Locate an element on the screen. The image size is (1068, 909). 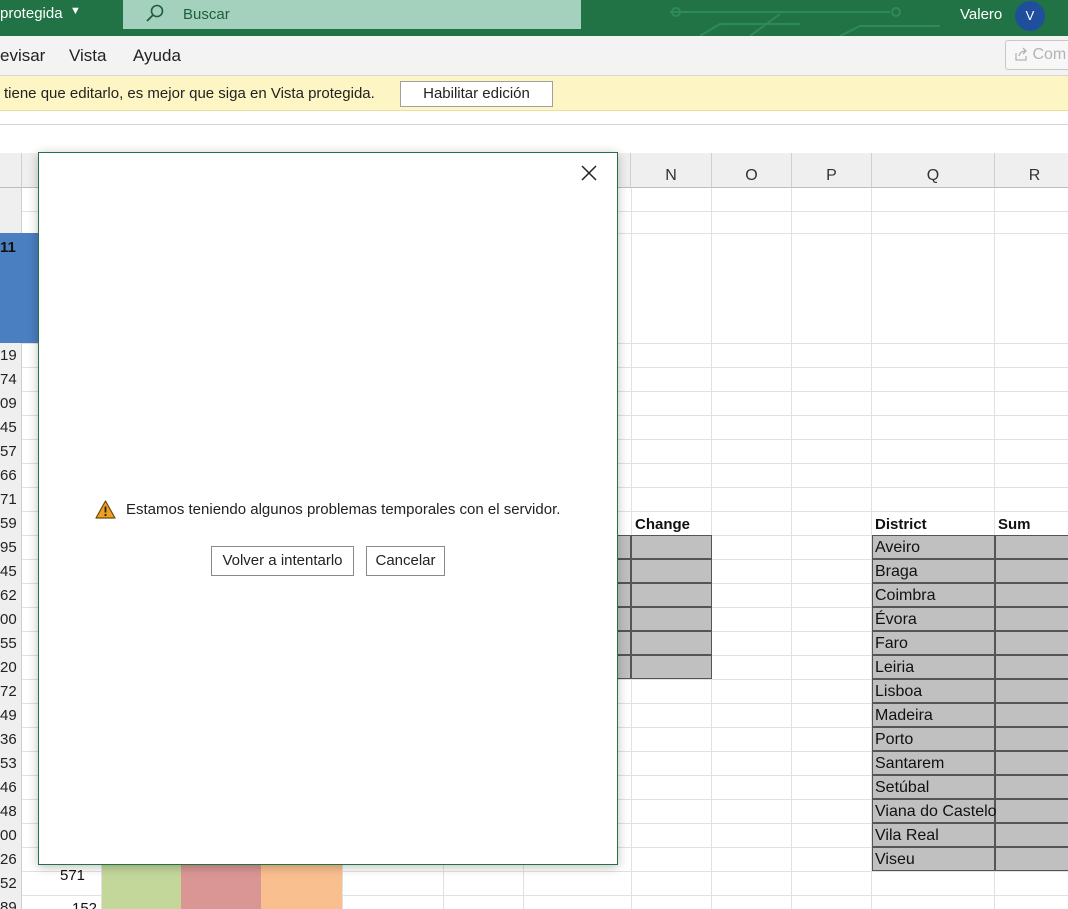
district-cell: Viseu is located at coordinates (933, 859).